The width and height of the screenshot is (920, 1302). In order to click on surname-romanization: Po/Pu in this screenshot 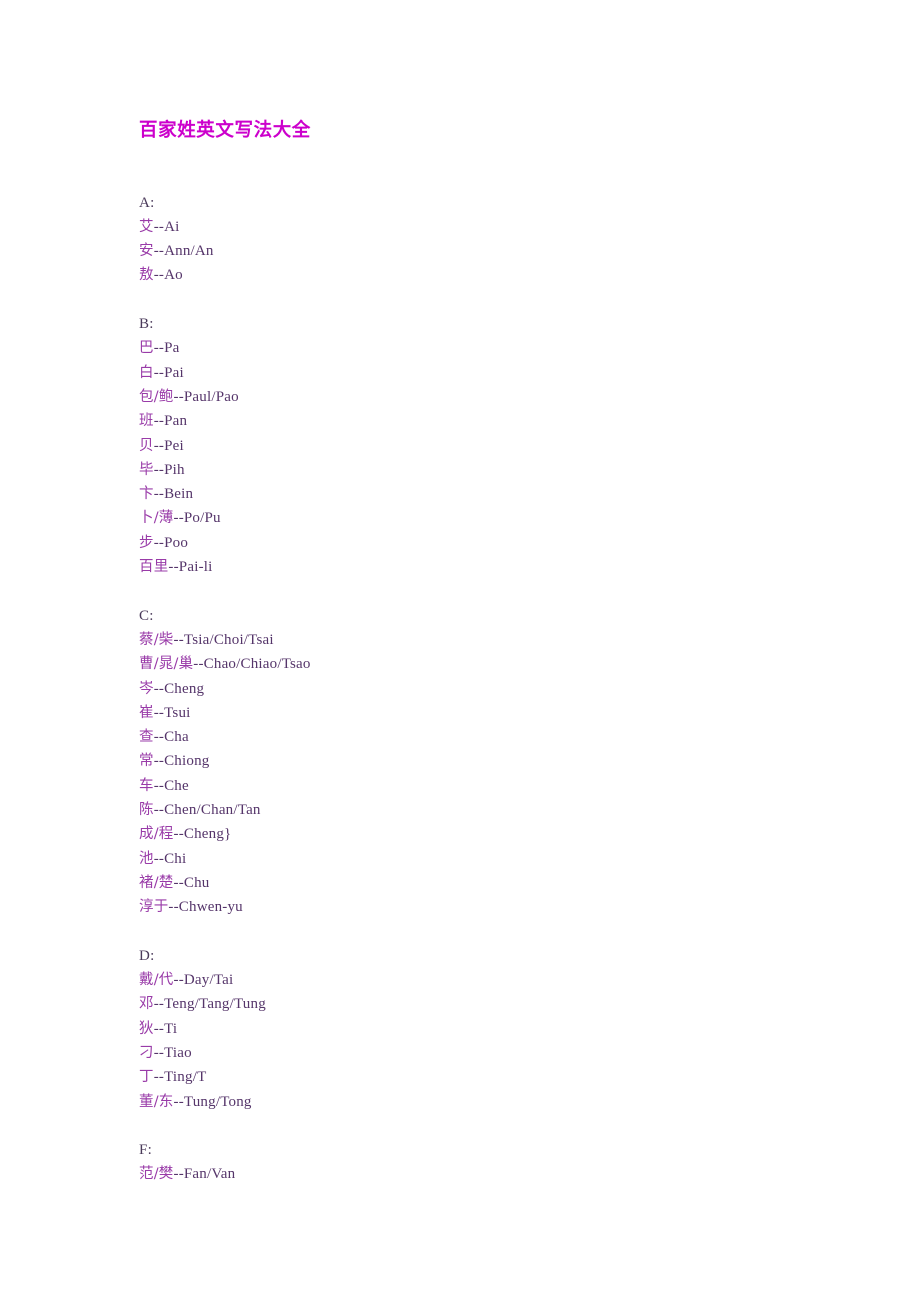, I will do `click(202, 518)`.